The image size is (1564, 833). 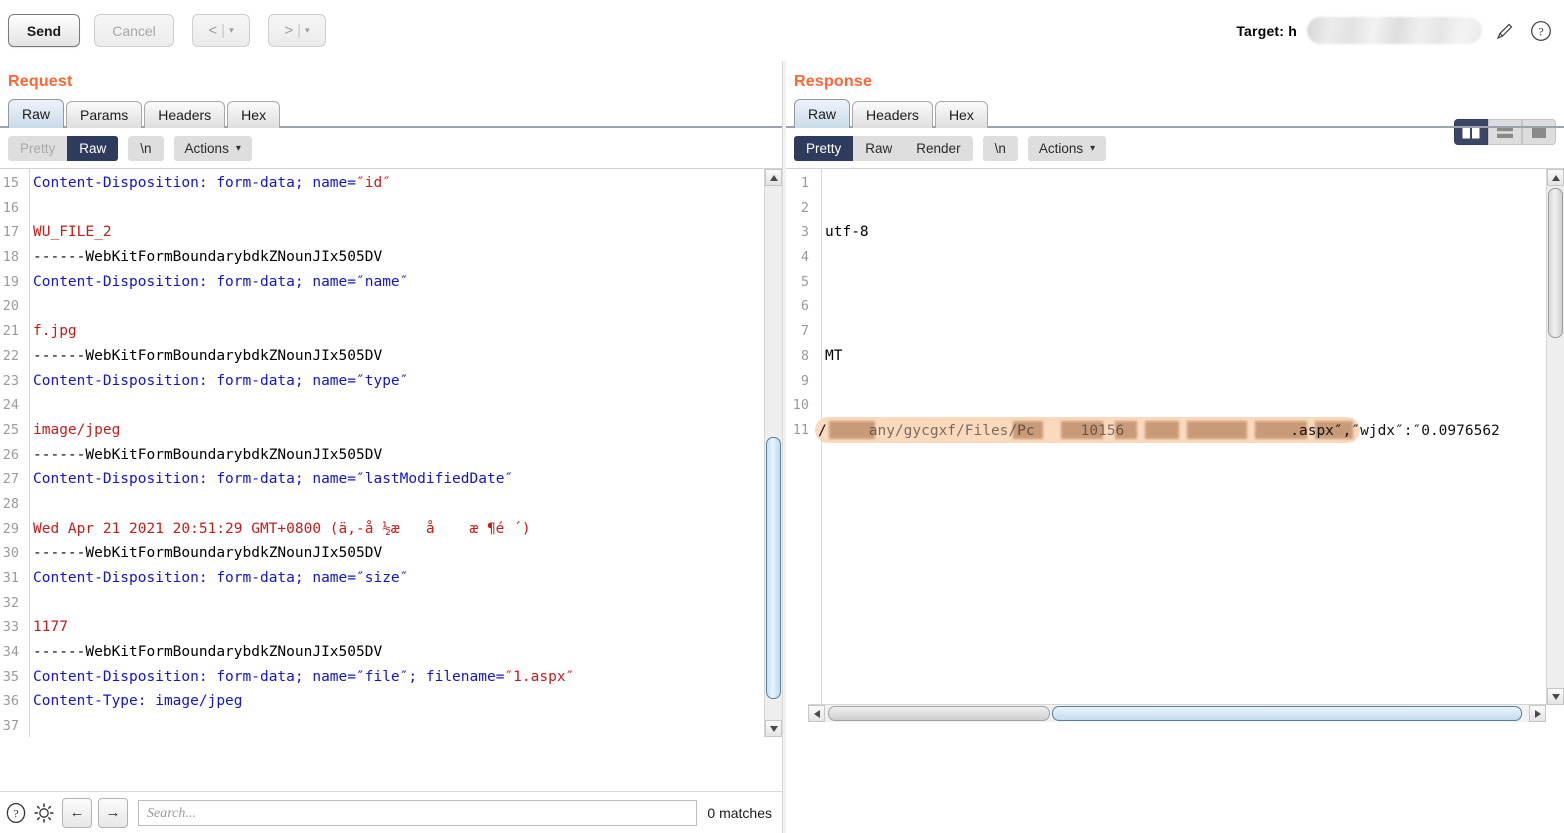 What do you see at coordinates (104, 114) in the screenshot?
I see `request-tab-params: Params` at bounding box center [104, 114].